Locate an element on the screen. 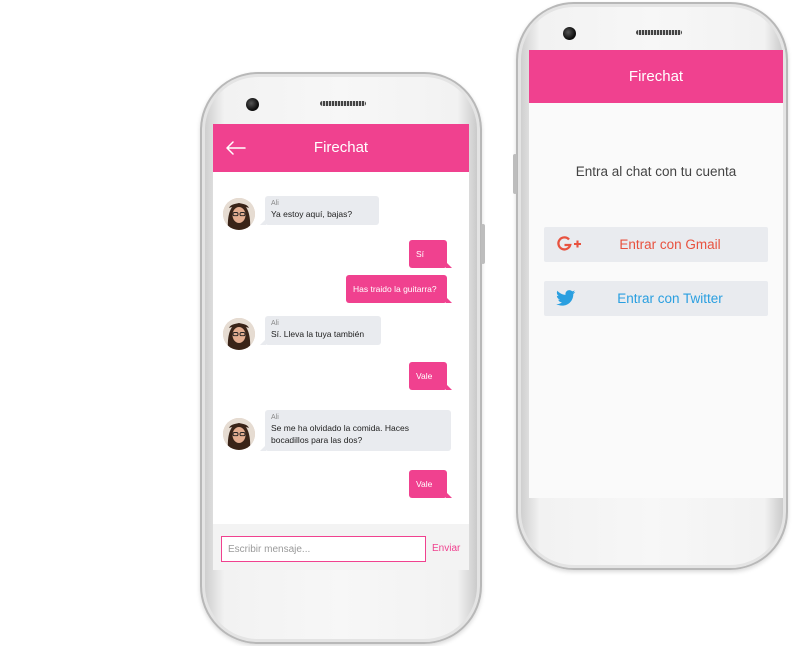 The width and height of the screenshot is (800, 646). message-bubble-incoming: Ali Sí. Lleva la tuya también is located at coordinates (320, 330).